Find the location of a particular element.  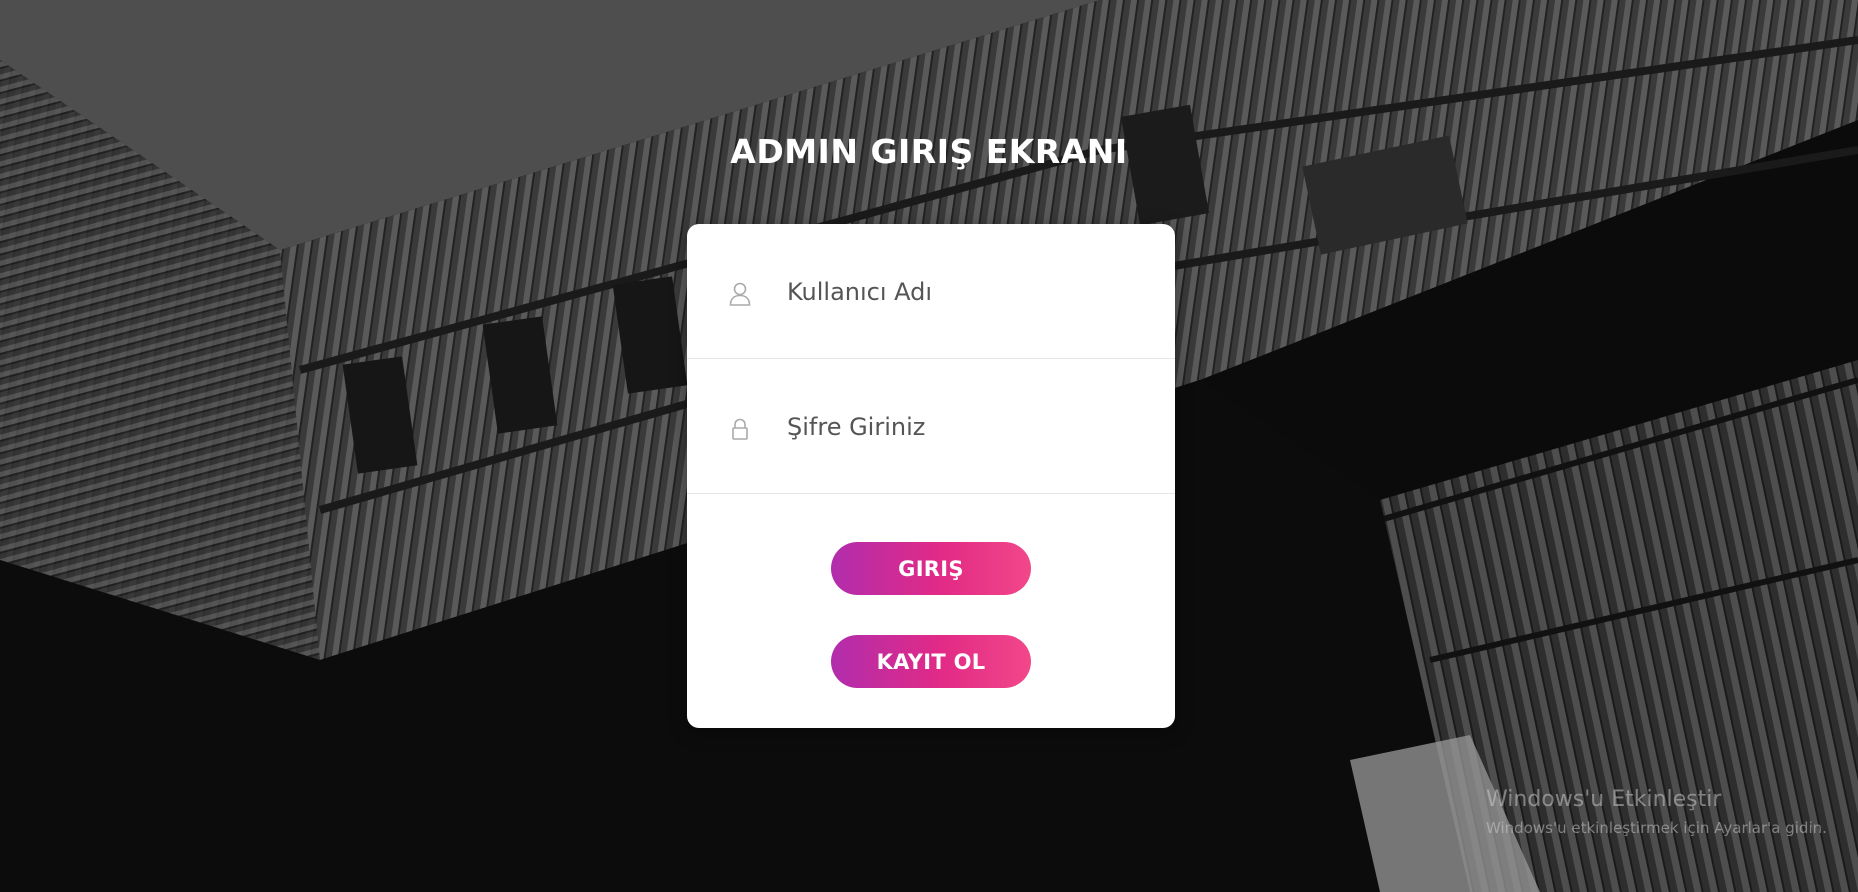

user-icon is located at coordinates (740, 294).